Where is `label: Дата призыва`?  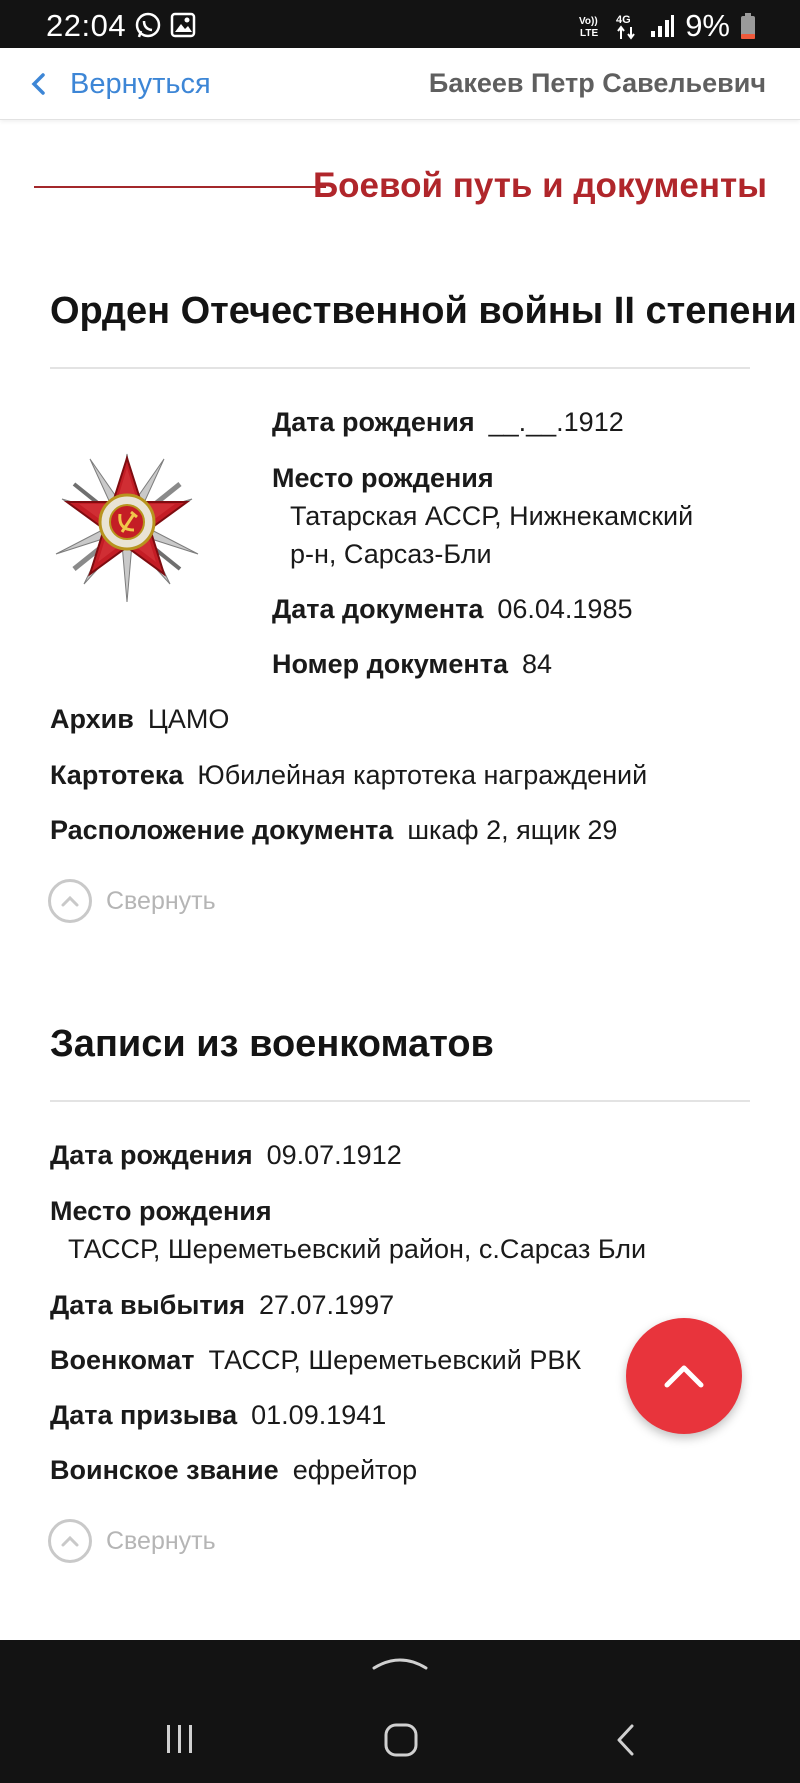 label: Дата призыва is located at coordinates (144, 1415).